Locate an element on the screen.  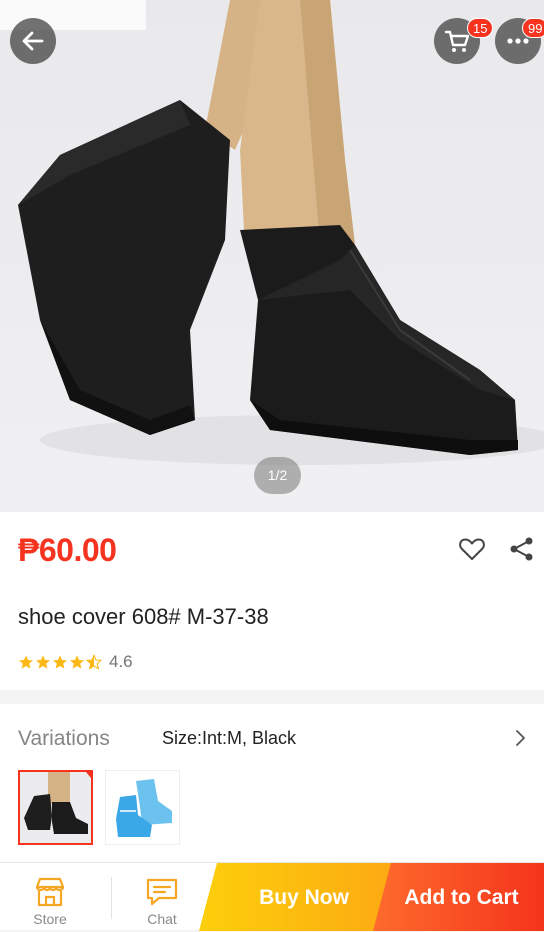
blue-shoe-cover-image is located at coordinates (142, 807).